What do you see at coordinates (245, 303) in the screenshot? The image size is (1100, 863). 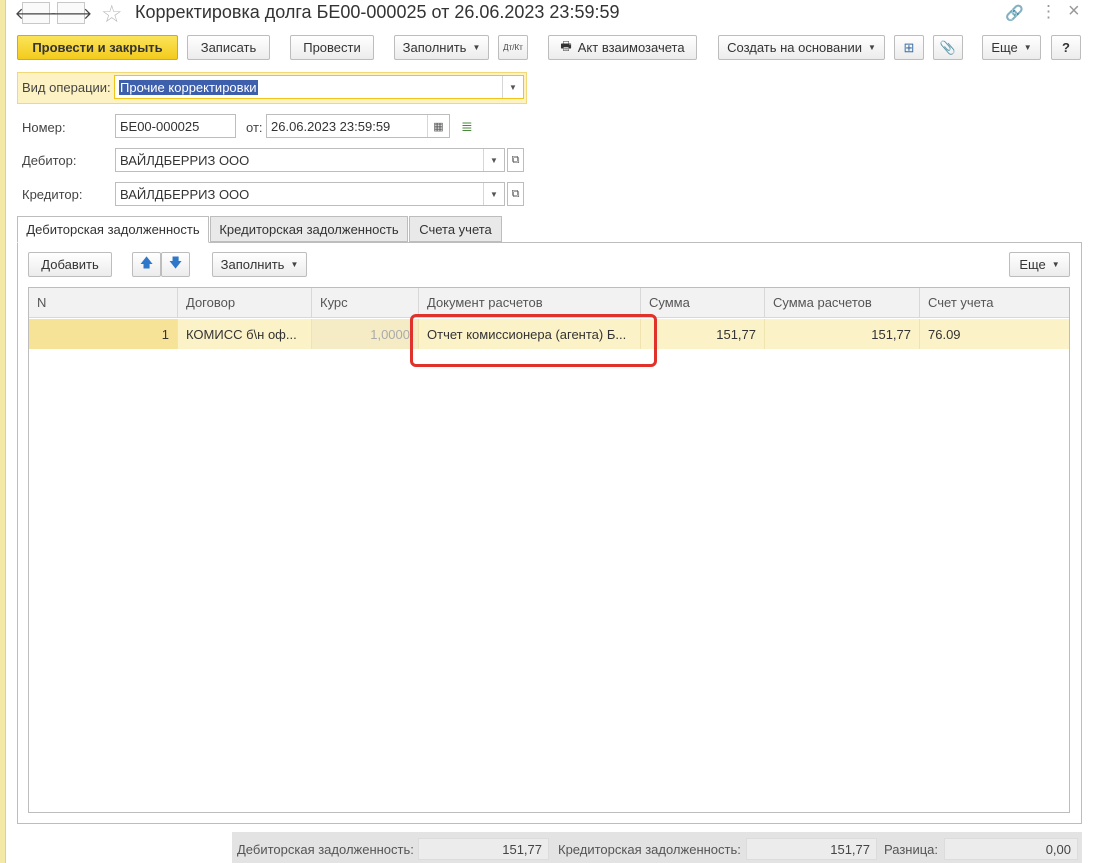 I see `column-header-contract: Договор` at bounding box center [245, 303].